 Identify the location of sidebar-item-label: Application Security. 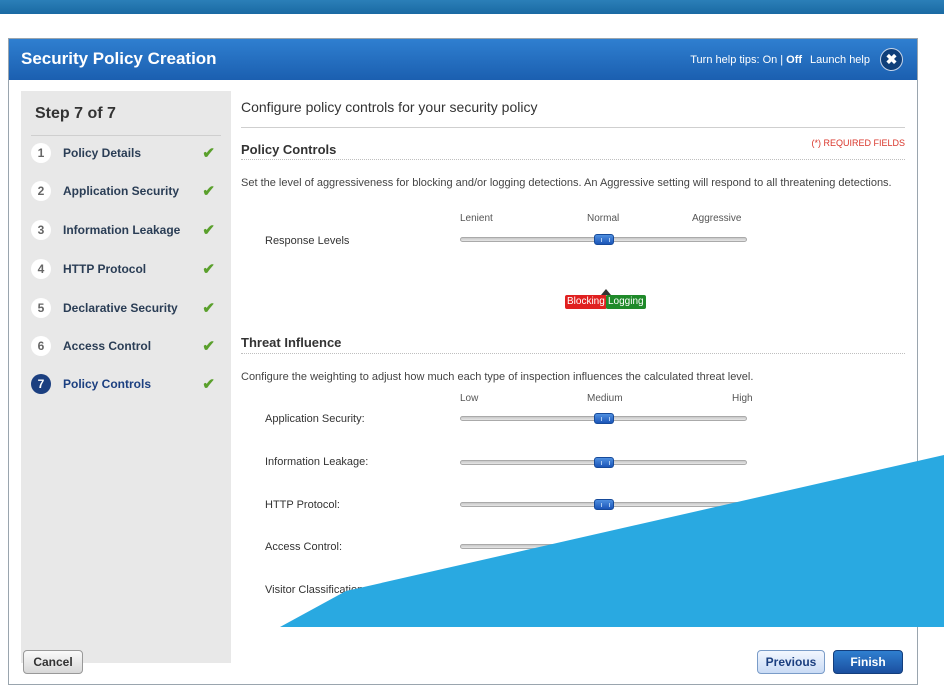
(121, 191).